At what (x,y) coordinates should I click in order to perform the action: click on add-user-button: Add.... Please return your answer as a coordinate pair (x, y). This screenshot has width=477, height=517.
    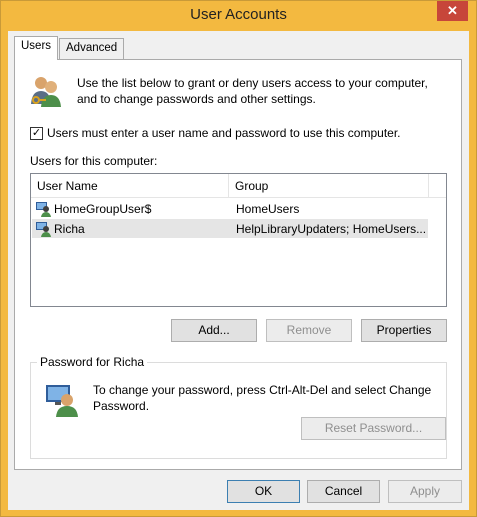
    Looking at the image, I should click on (214, 330).